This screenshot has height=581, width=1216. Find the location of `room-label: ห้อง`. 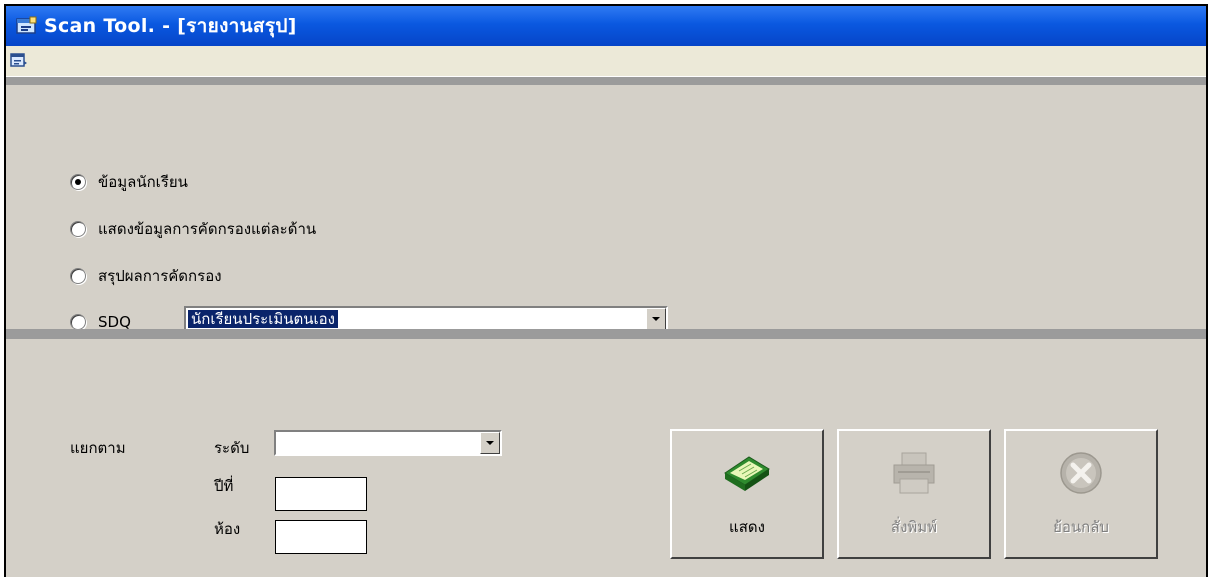

room-label: ห้อง is located at coordinates (227, 529).